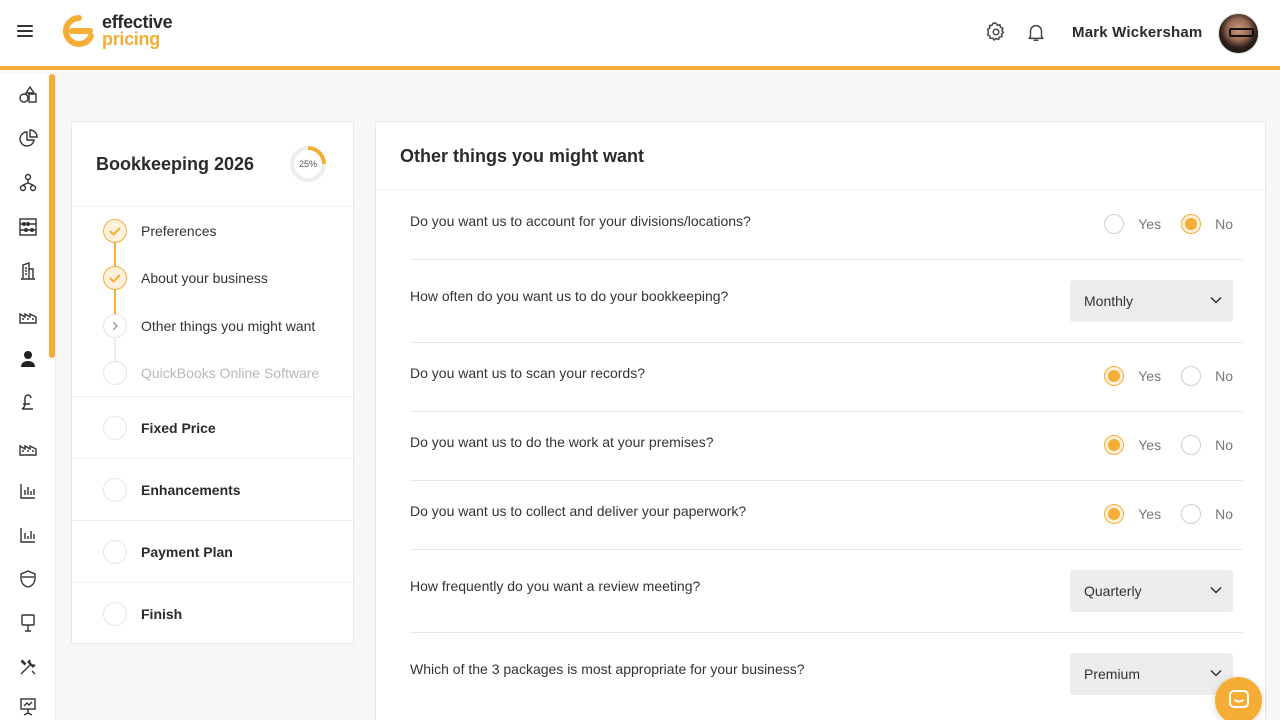 Image resolution: width=1280 pixels, height=720 pixels. What do you see at coordinates (1109, 301) in the screenshot?
I see `select-value: Monthly` at bounding box center [1109, 301].